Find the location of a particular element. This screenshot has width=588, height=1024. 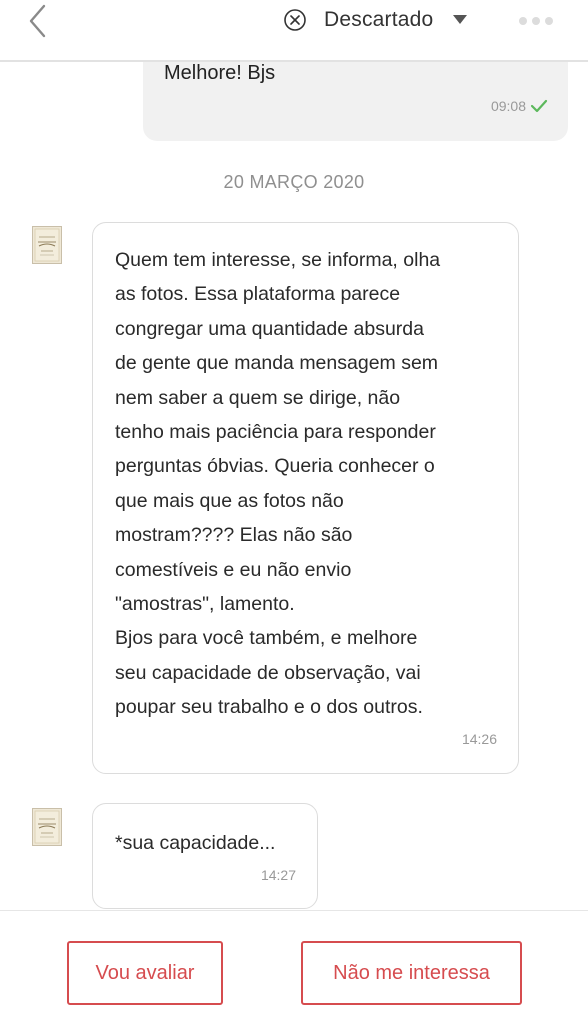

incoming-message: *sua capacidade... 14:27 is located at coordinates (205, 856).